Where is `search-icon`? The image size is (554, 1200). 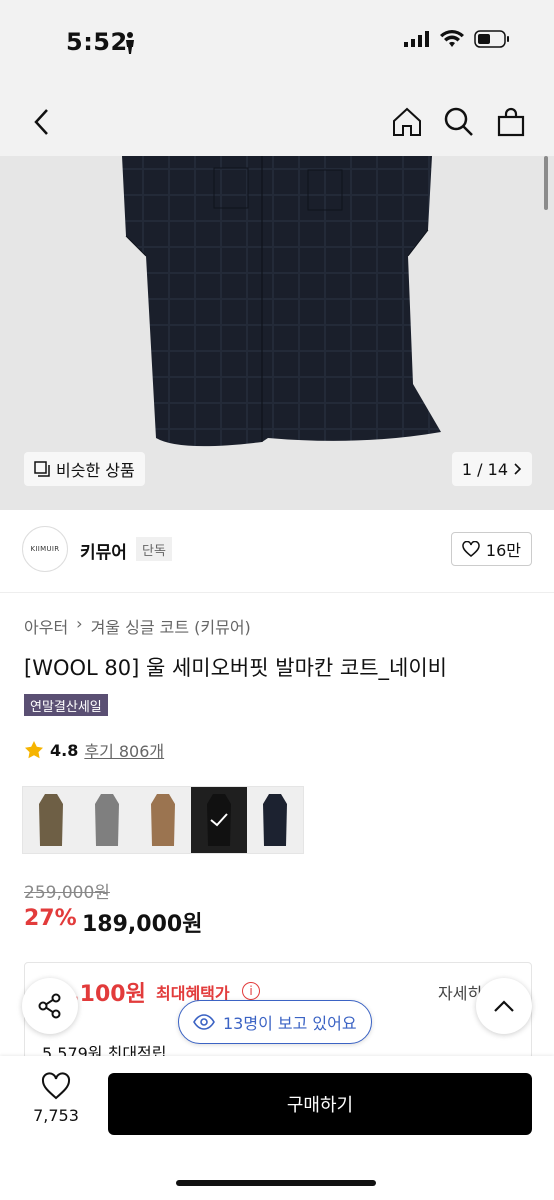 search-icon is located at coordinates (458, 121).